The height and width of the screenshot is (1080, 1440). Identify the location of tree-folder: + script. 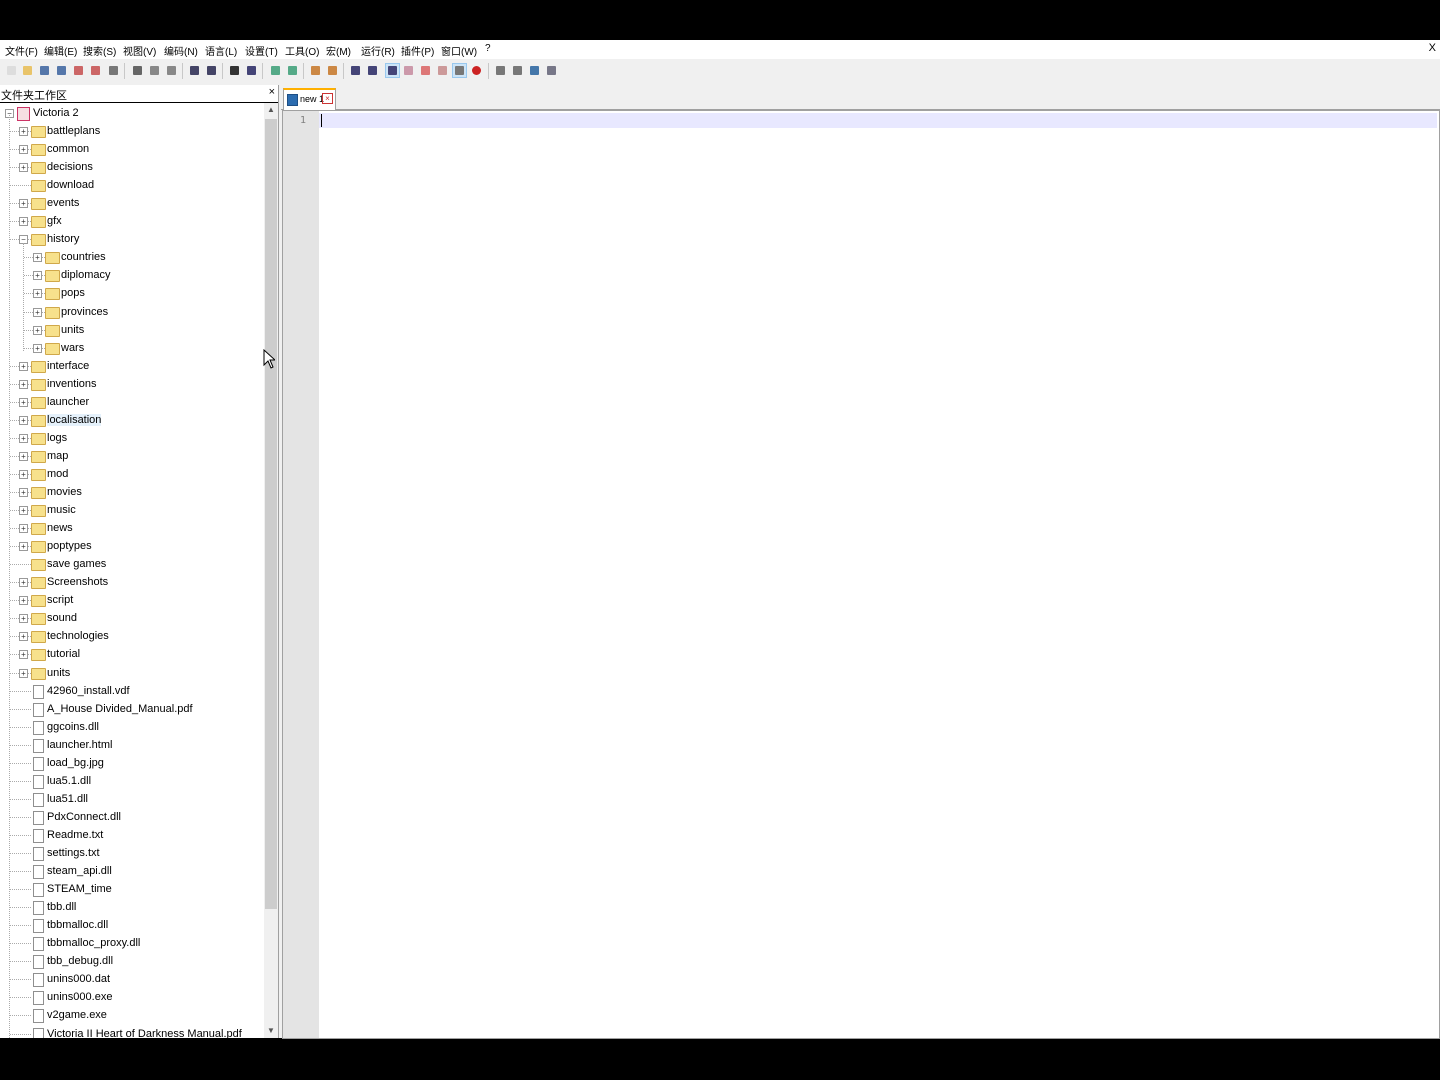
(132, 601).